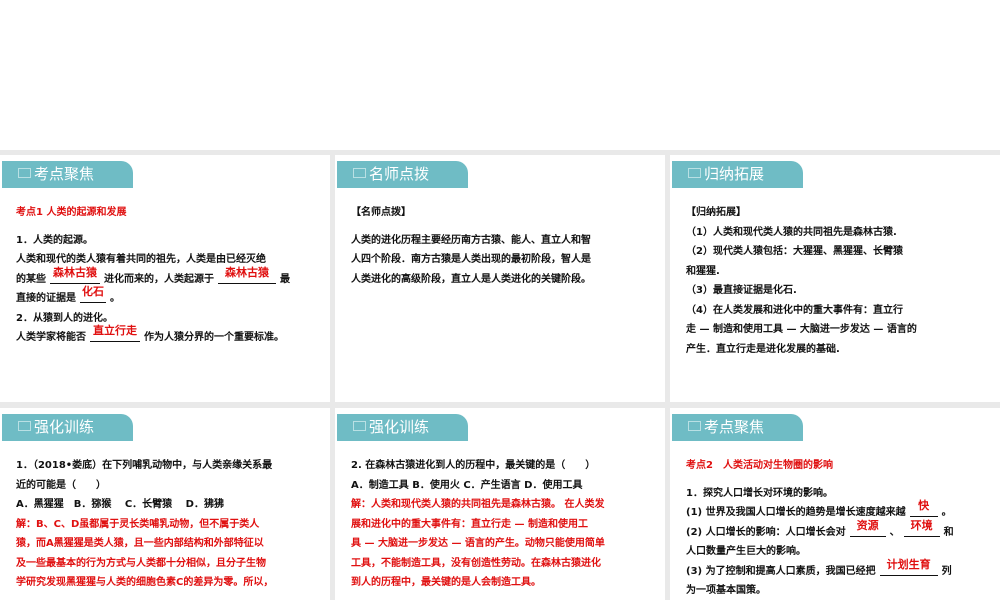 The width and height of the screenshot is (1000, 600). I want to click on text-line: 人口数量产生巨大的影响。, so click(838, 552).